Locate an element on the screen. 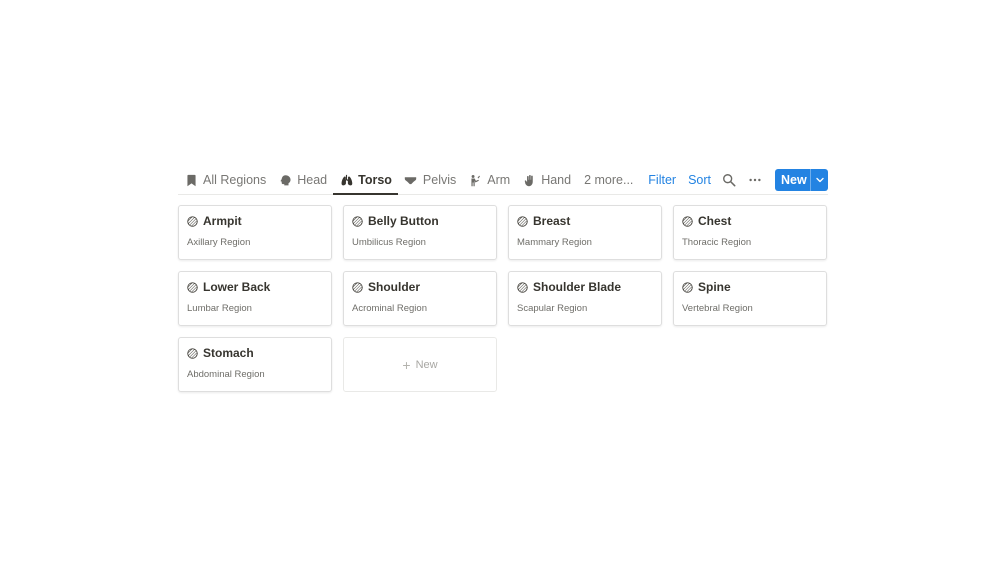 The height and width of the screenshot is (565, 1005). tab-hand: Hand is located at coordinates (546, 180).